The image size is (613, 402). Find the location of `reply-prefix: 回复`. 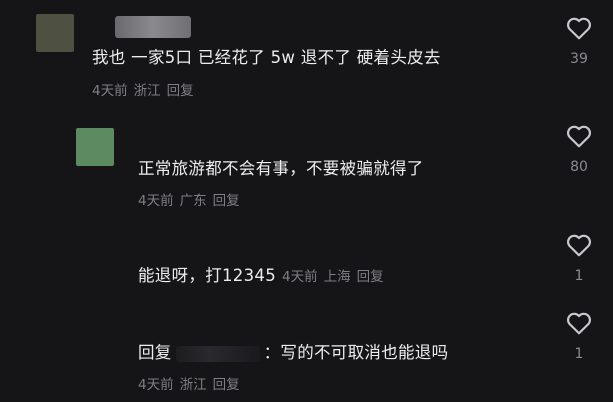

reply-prefix: 回复 is located at coordinates (155, 352).